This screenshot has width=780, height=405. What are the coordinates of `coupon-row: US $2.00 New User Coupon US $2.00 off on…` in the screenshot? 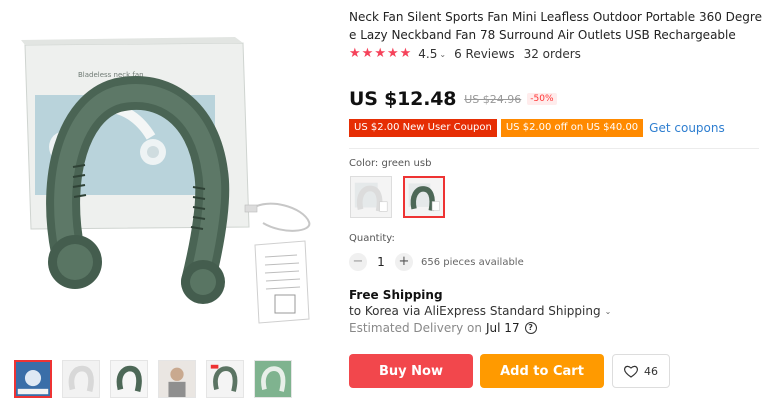 It's located at (537, 128).